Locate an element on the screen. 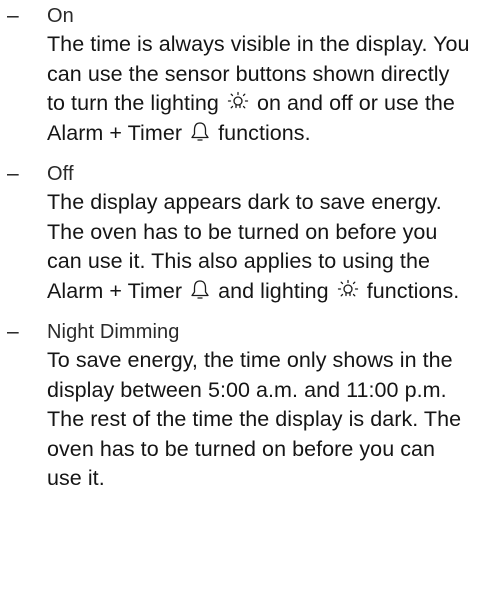 The image size is (479, 595). item-title: Off is located at coordinates (60, 174).